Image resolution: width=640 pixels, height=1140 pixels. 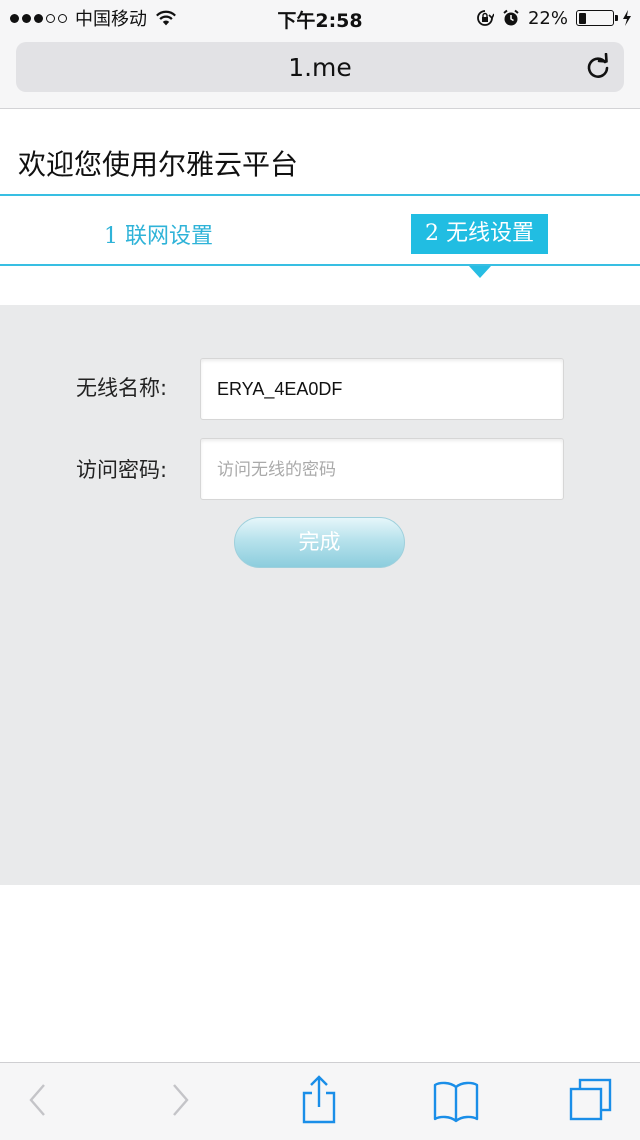 I want to click on tabs-icon, so click(x=591, y=1100).